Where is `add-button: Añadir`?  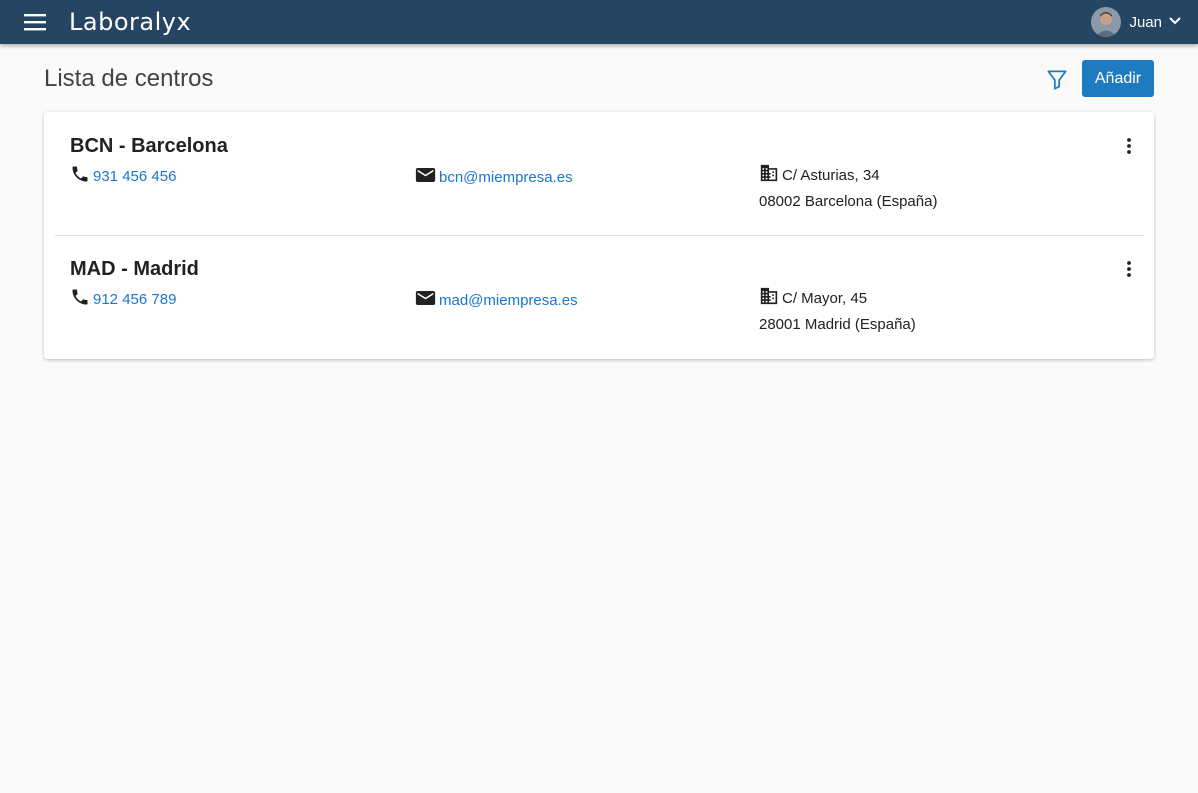
add-button: Añadir is located at coordinates (1118, 78).